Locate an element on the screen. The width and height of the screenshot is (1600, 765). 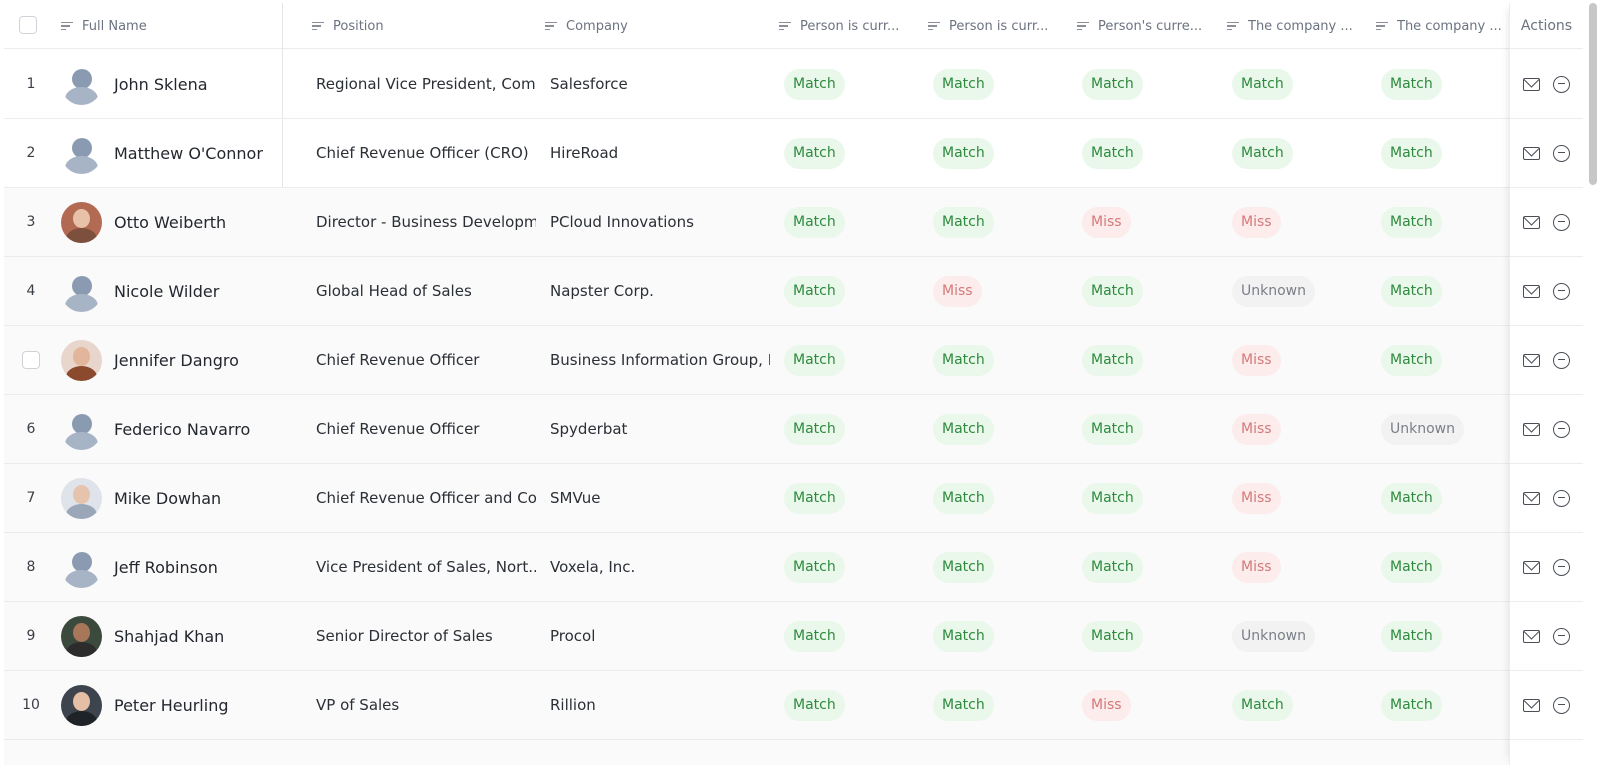
full-name: Federico Navarro is located at coordinates (182, 429).